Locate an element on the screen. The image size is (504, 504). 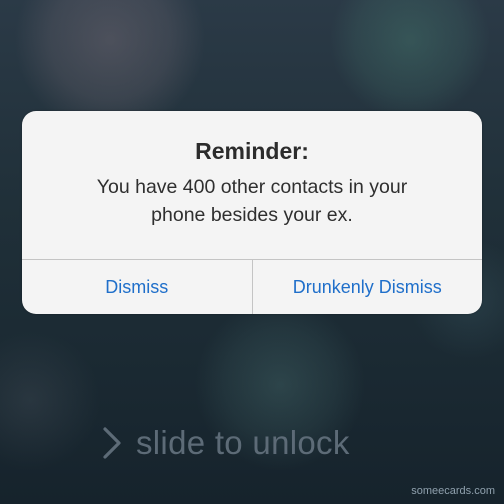
alert-title: Reminder: is located at coordinates (252, 151).